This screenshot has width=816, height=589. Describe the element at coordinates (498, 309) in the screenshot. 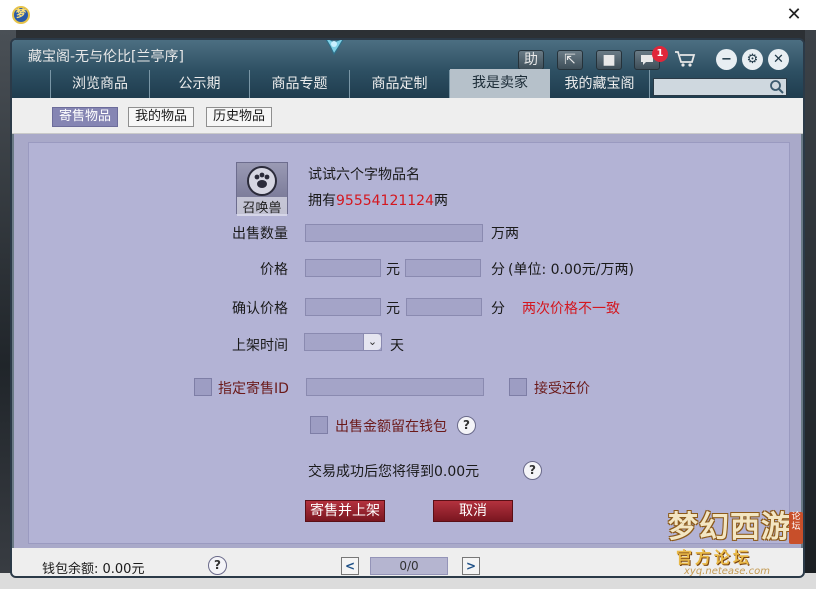

I see `confirm-fen-unit: 分` at that location.